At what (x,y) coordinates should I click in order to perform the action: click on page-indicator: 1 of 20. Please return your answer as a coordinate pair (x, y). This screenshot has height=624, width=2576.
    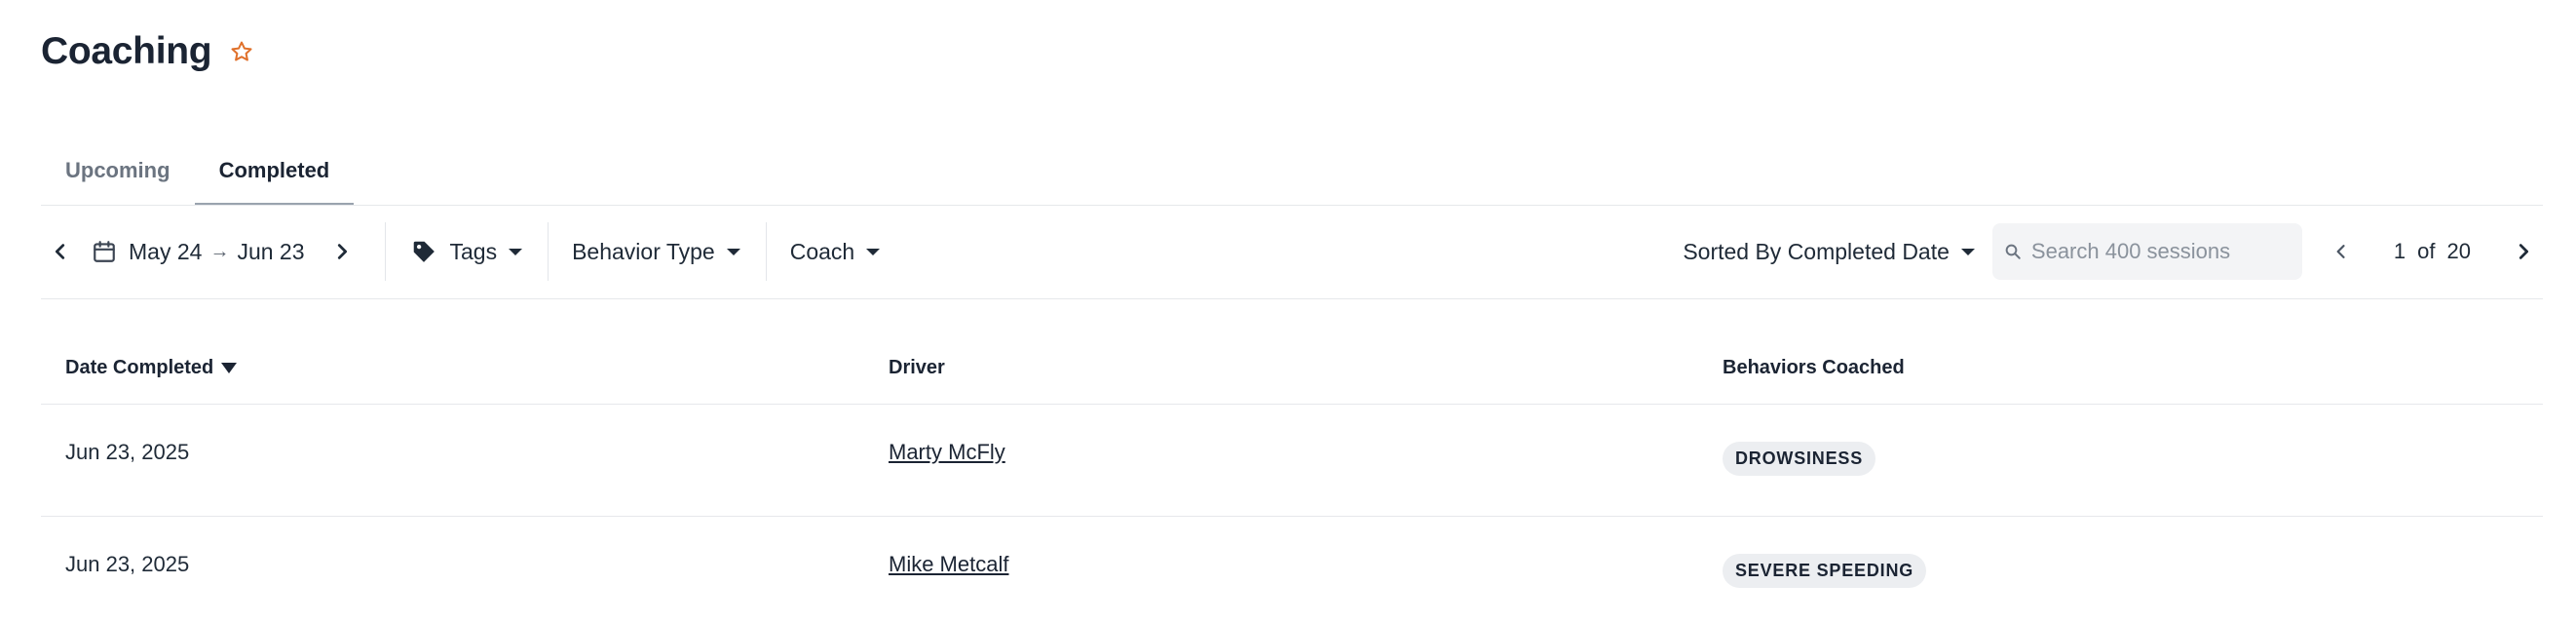
    Looking at the image, I should click on (2432, 251).